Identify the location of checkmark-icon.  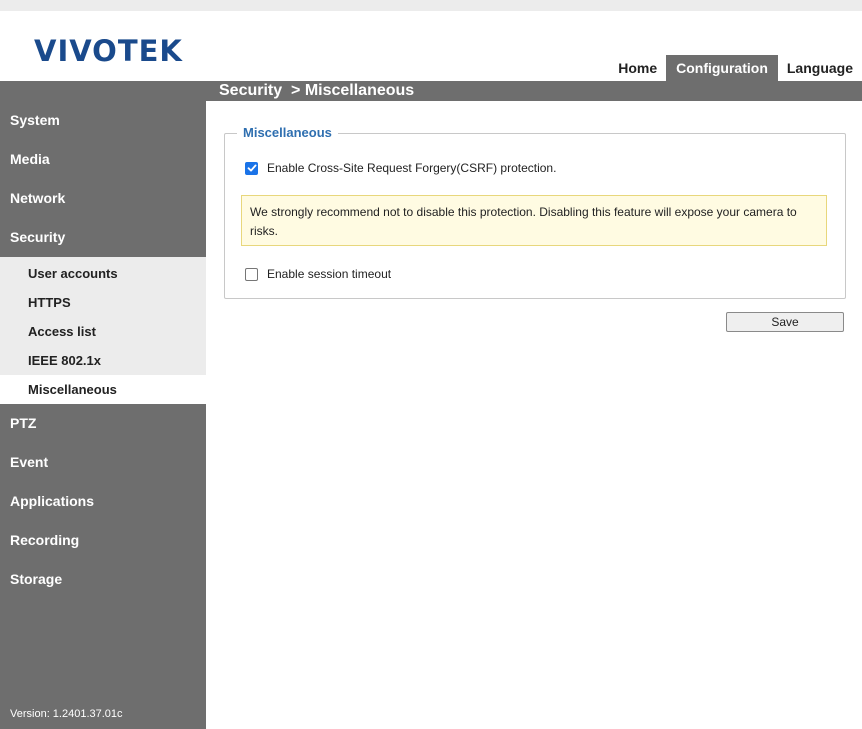
(251, 168).